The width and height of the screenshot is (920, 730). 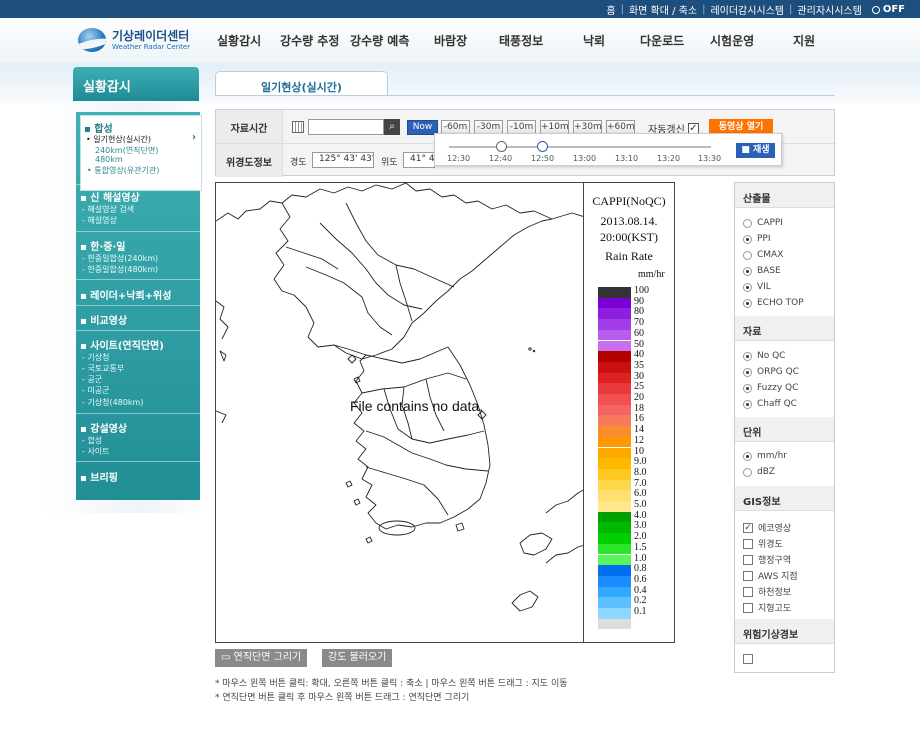 I want to click on submenu-item: • 통합영상(유관기관), so click(x=123, y=170).